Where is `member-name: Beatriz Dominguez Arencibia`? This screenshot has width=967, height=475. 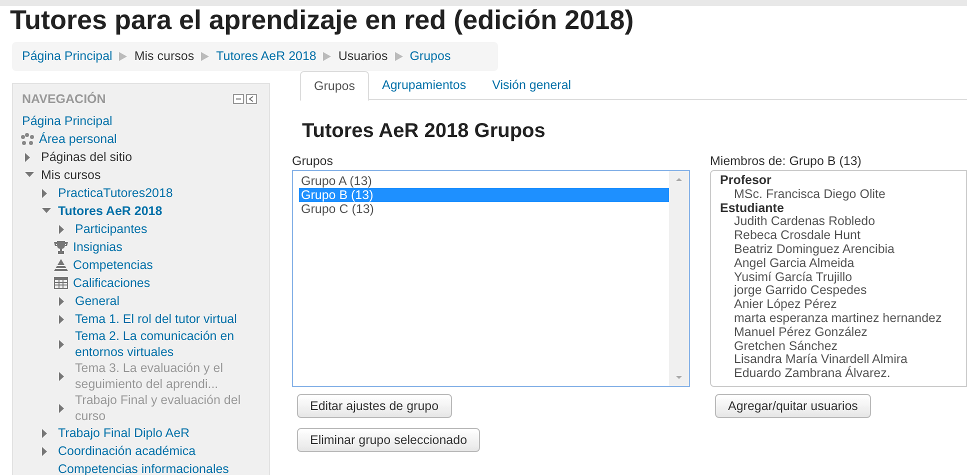 member-name: Beatriz Dominguez Arencibia is located at coordinates (814, 249).